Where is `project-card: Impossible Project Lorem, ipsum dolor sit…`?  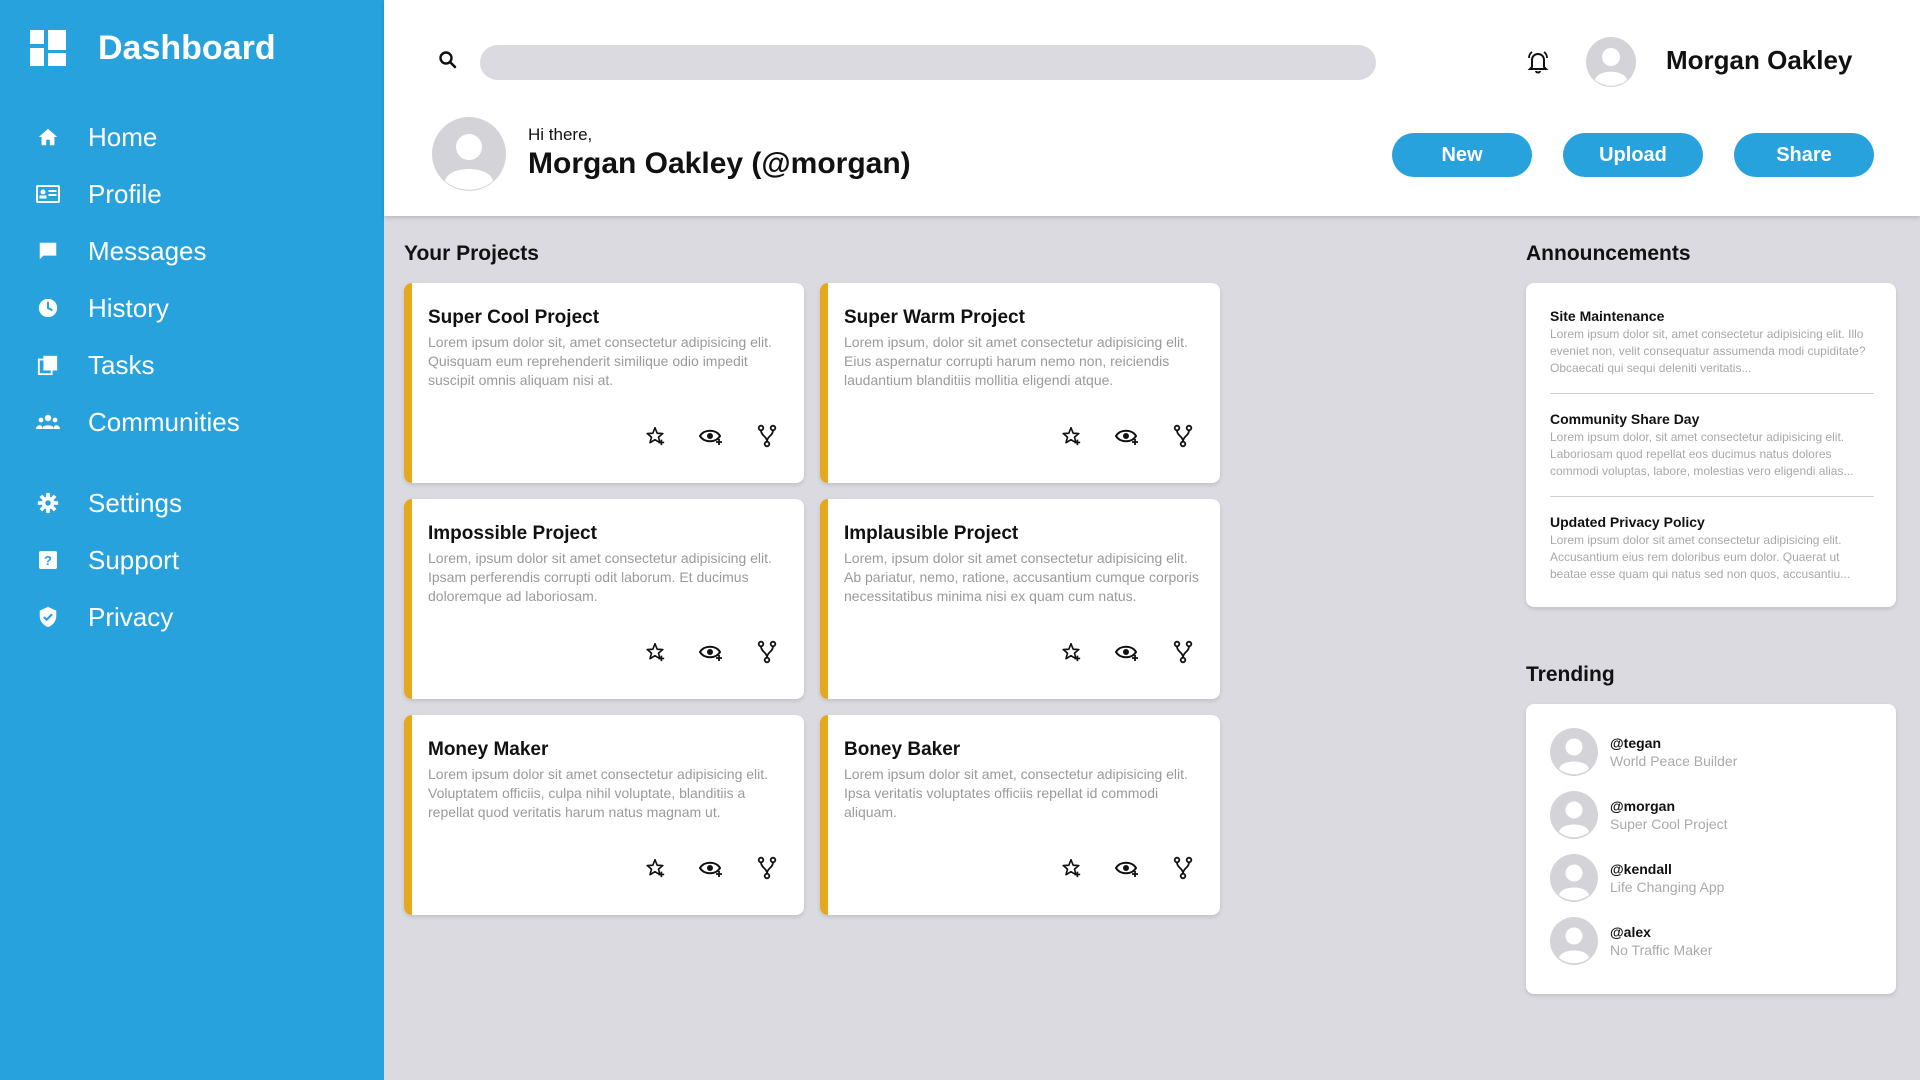
project-card: Impossible Project Lorem, ipsum dolor sit… is located at coordinates (604, 599).